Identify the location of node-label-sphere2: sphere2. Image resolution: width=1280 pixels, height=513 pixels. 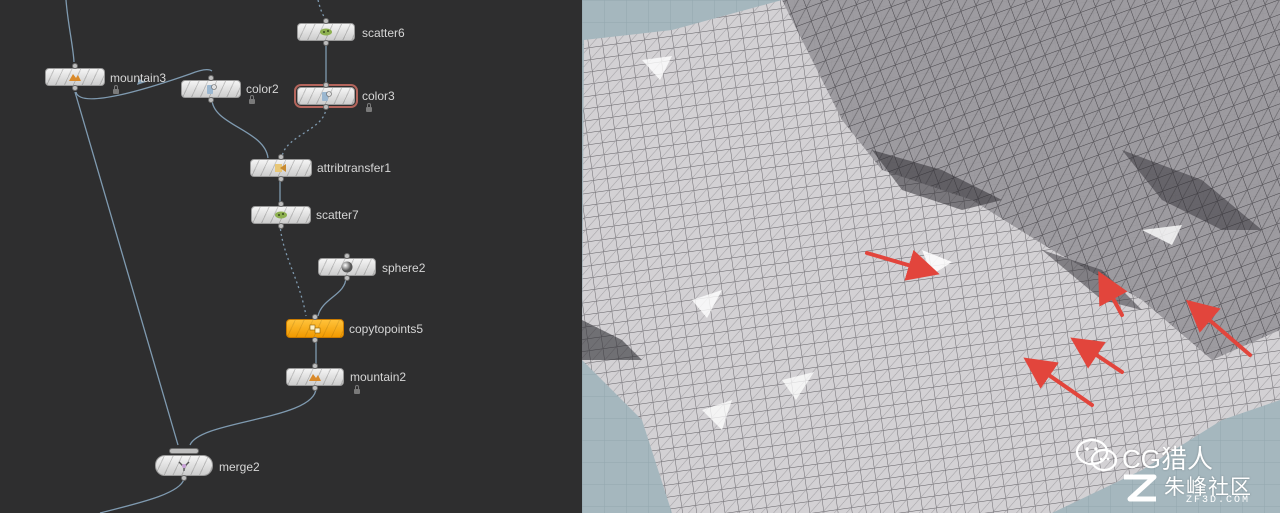
(404, 268).